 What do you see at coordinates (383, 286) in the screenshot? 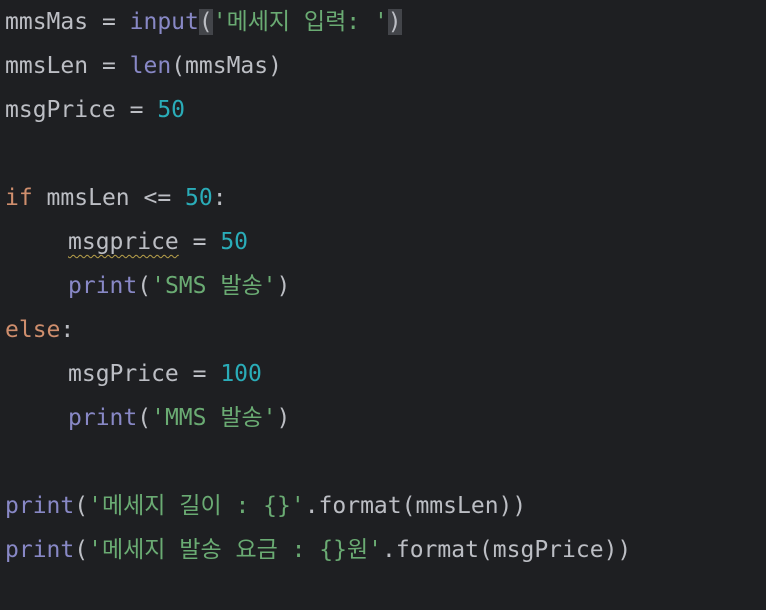
I see `code-line: print('SMS 발송')` at bounding box center [383, 286].